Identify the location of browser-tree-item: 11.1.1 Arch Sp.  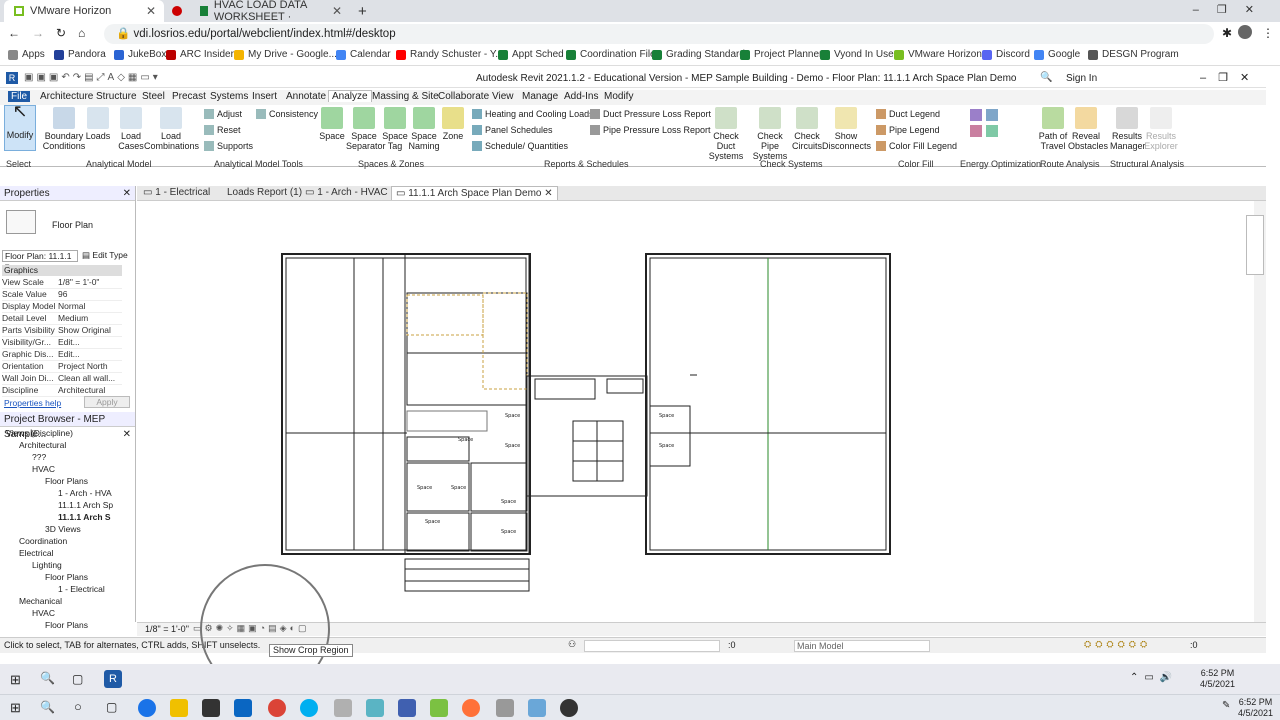
(85, 505).